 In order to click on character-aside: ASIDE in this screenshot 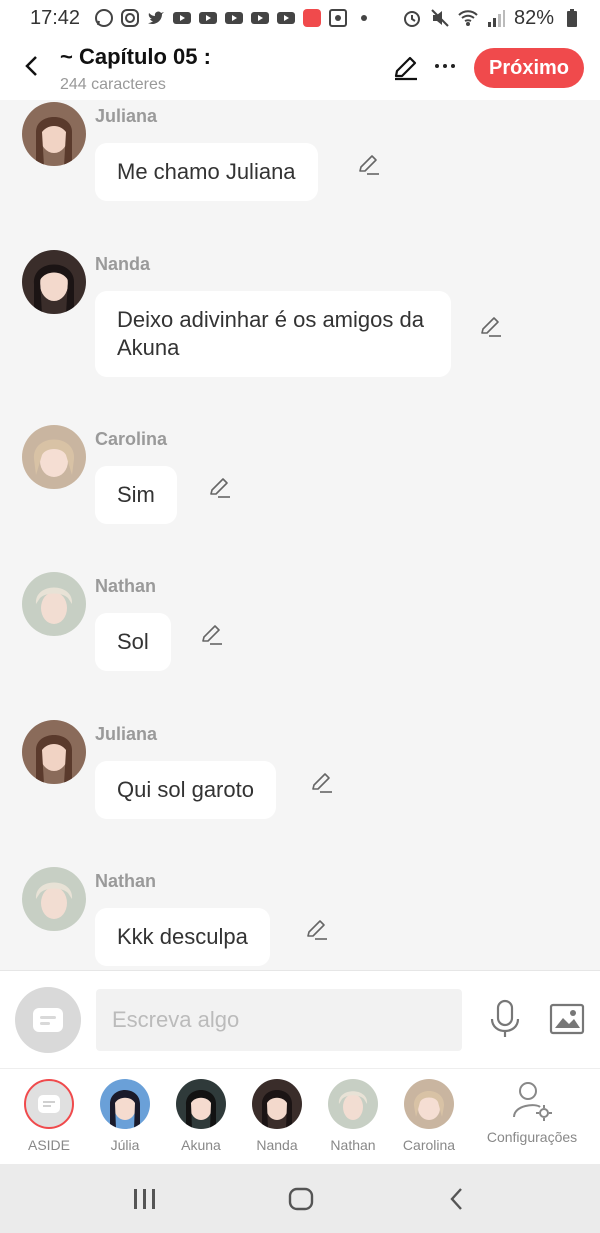, I will do `click(49, 1116)`.